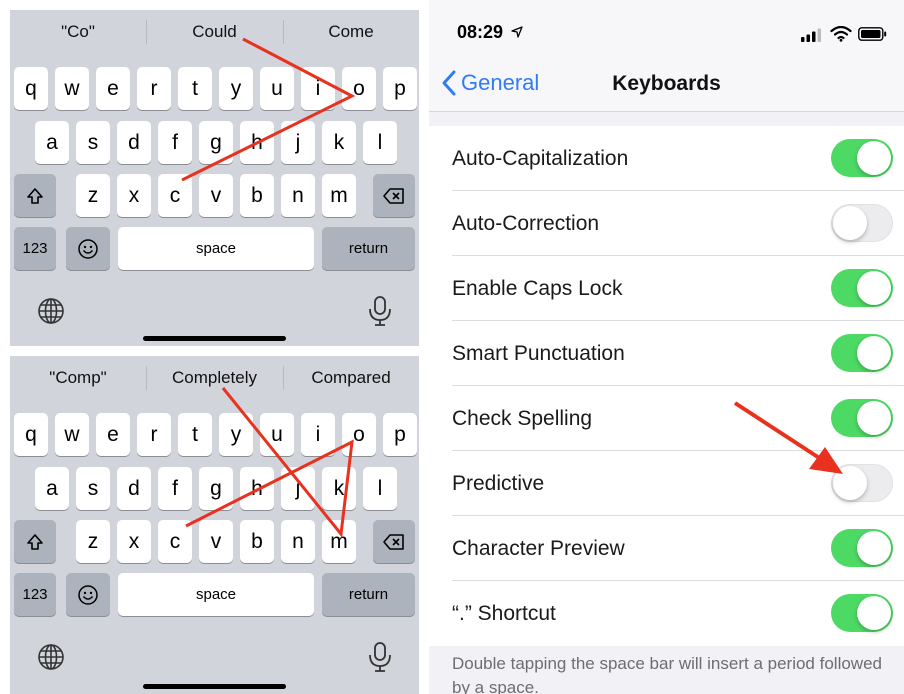  I want to click on emoji-icon, so click(88, 594).